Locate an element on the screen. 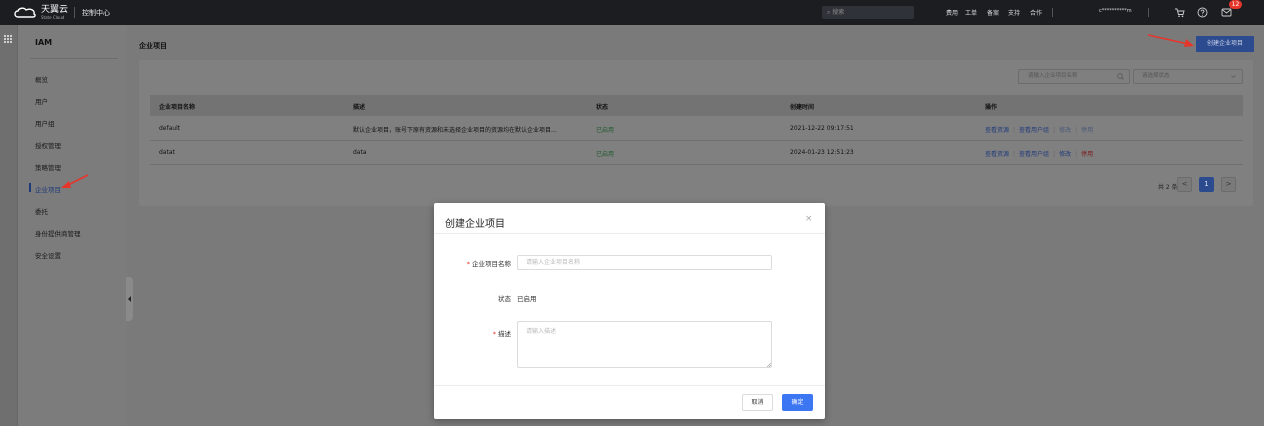 This screenshot has height=426, width=1264. column-header-description: 描述 is located at coordinates (359, 107).